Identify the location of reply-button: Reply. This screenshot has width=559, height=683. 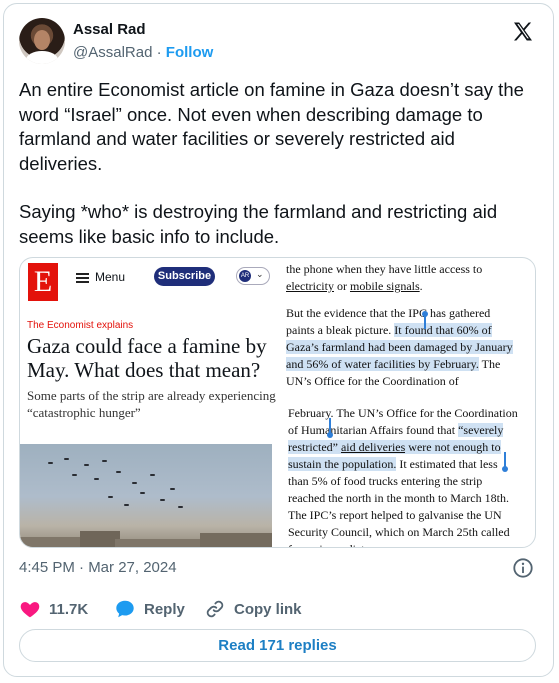
(149, 609).